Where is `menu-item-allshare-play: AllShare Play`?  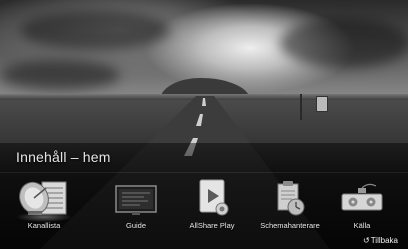 menu-item-allshare-play: AllShare Play is located at coordinates (212, 205).